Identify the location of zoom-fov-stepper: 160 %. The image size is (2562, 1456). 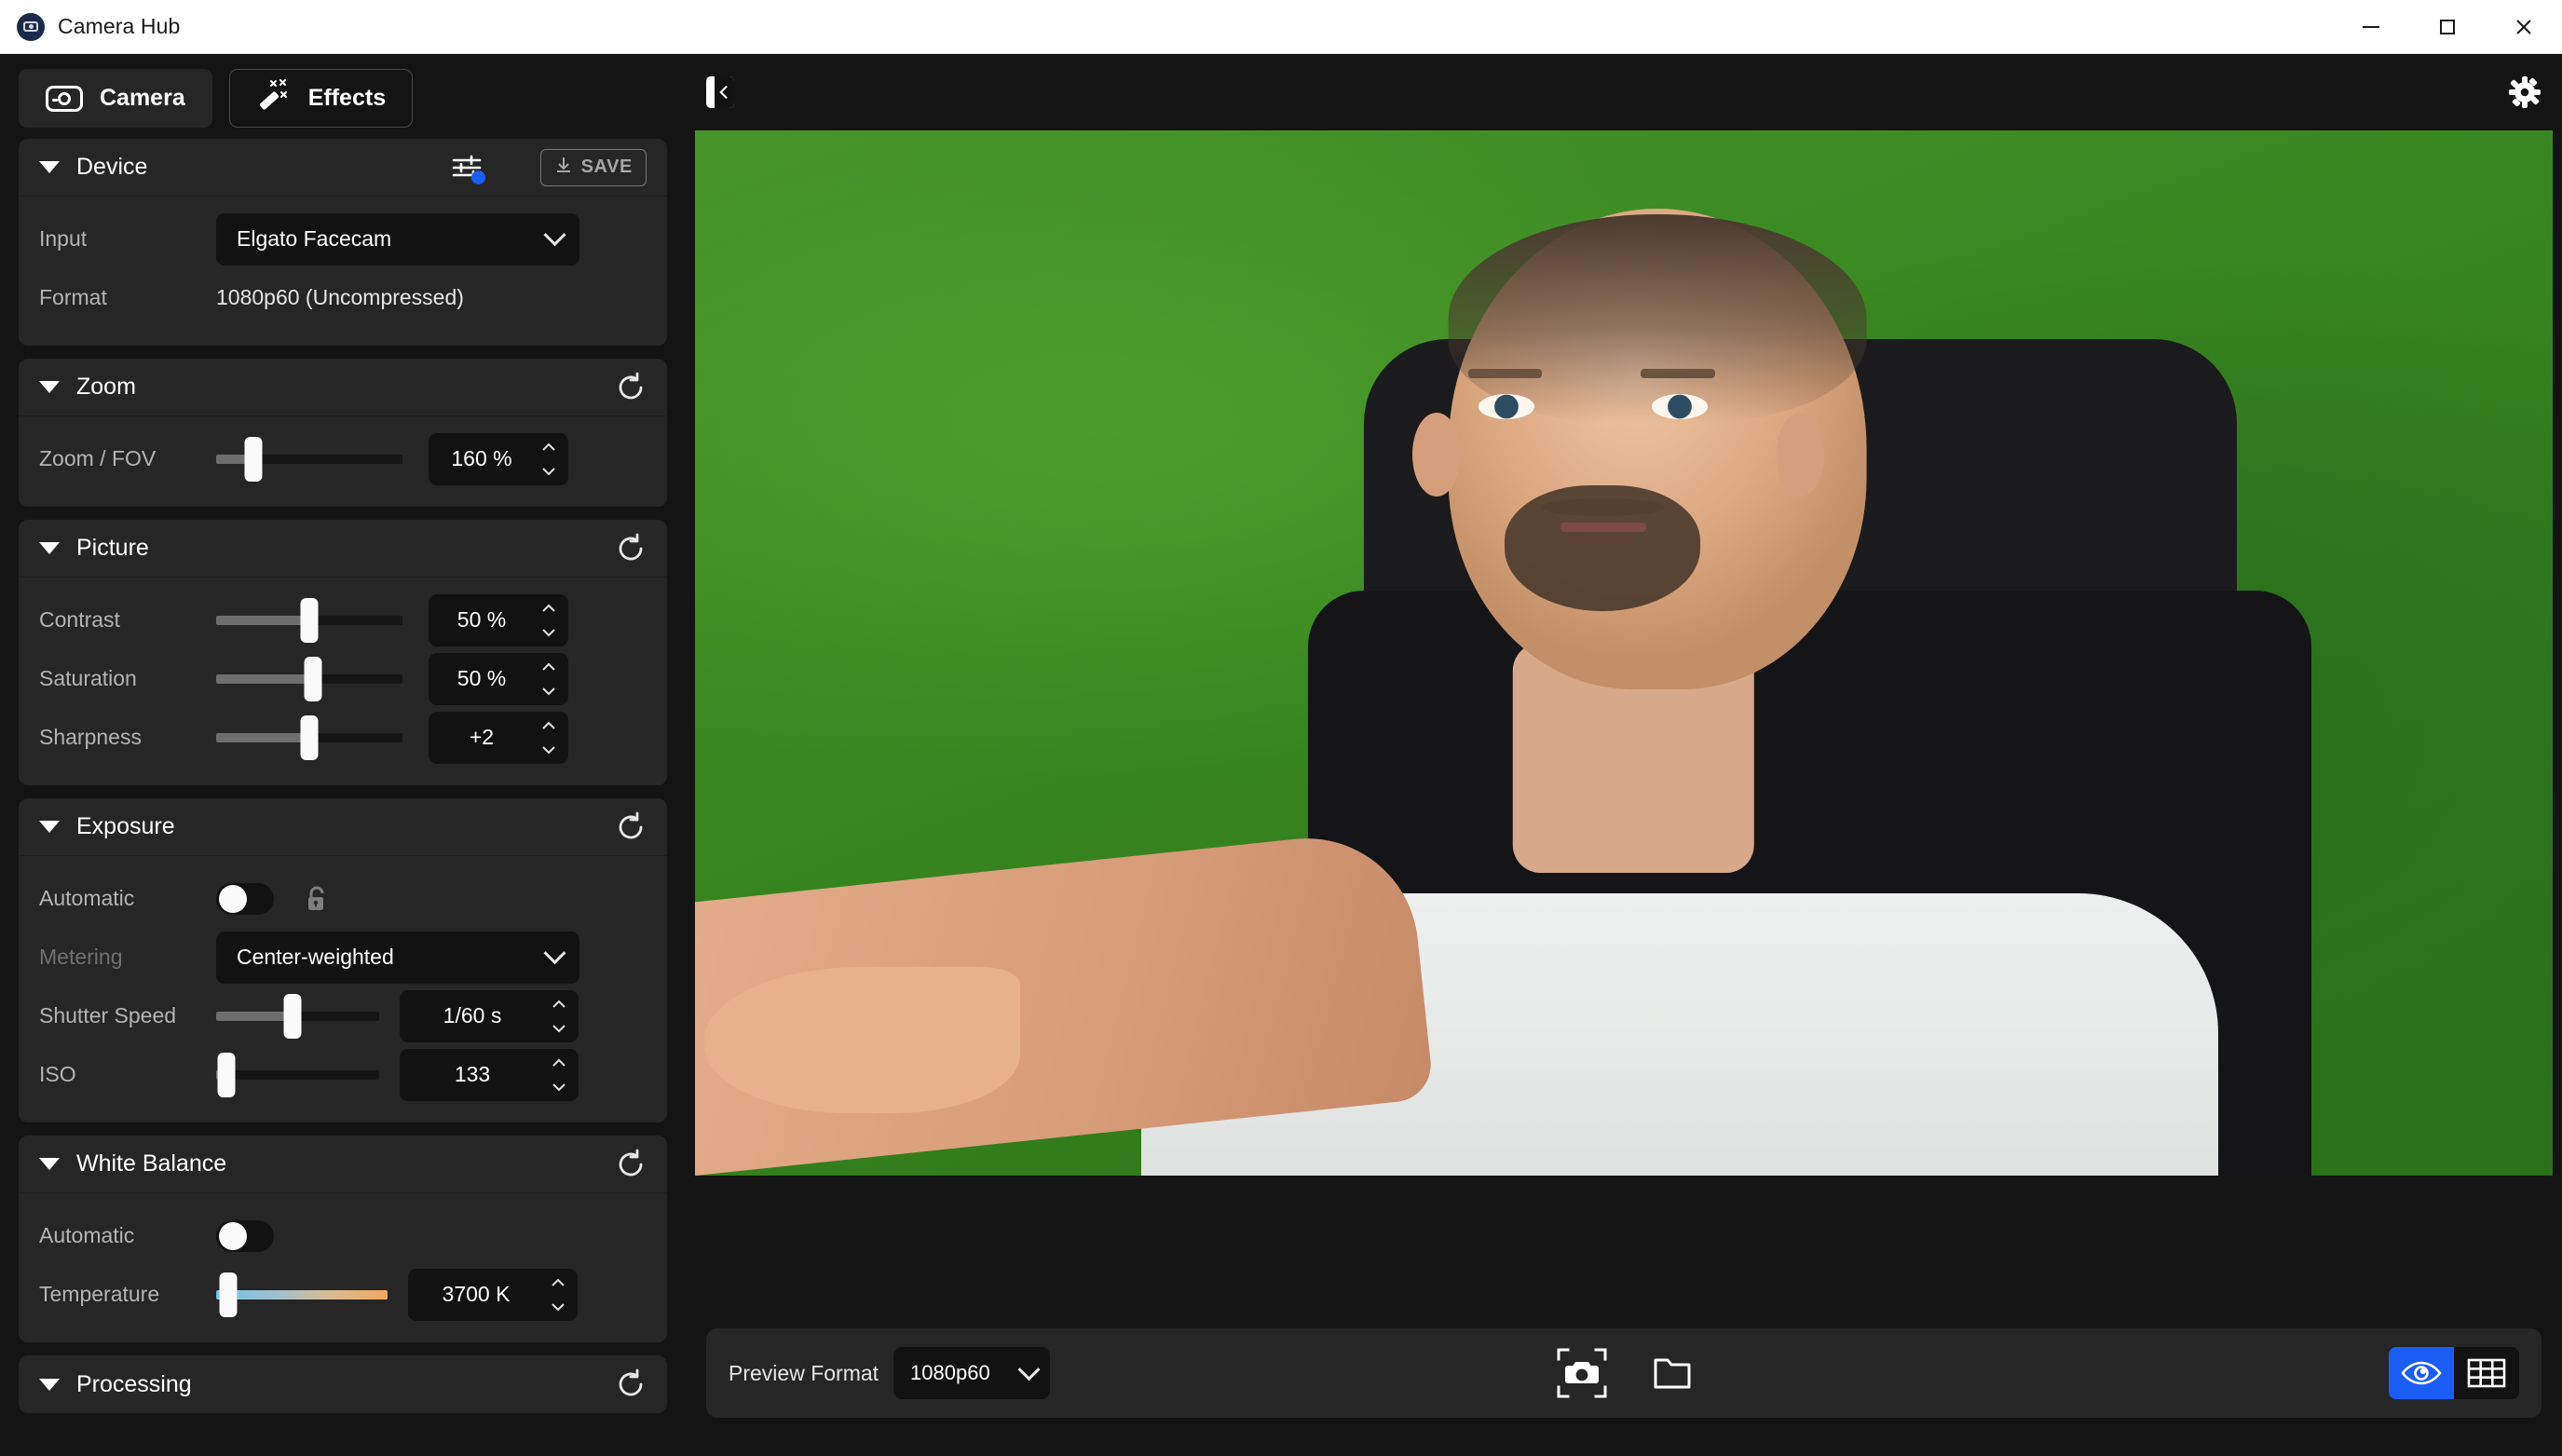
(498, 458).